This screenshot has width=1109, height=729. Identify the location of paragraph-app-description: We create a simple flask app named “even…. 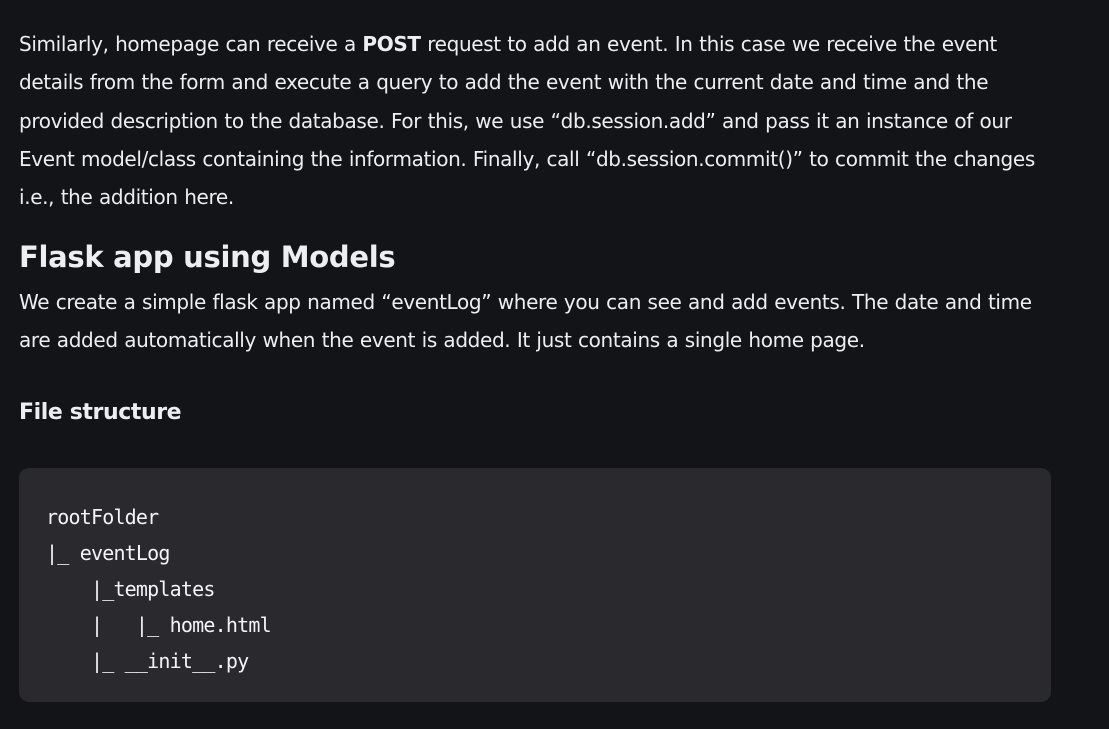
(525, 321).